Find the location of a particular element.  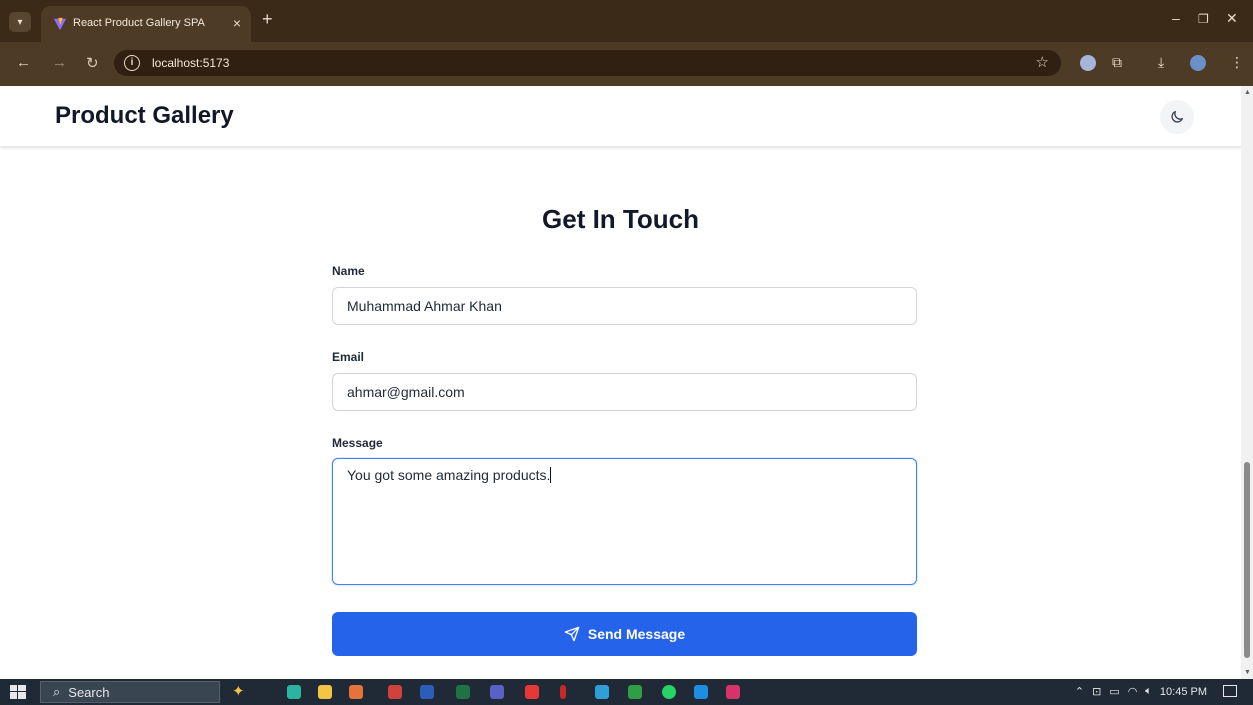

file-explorer-icon is located at coordinates (325, 692).